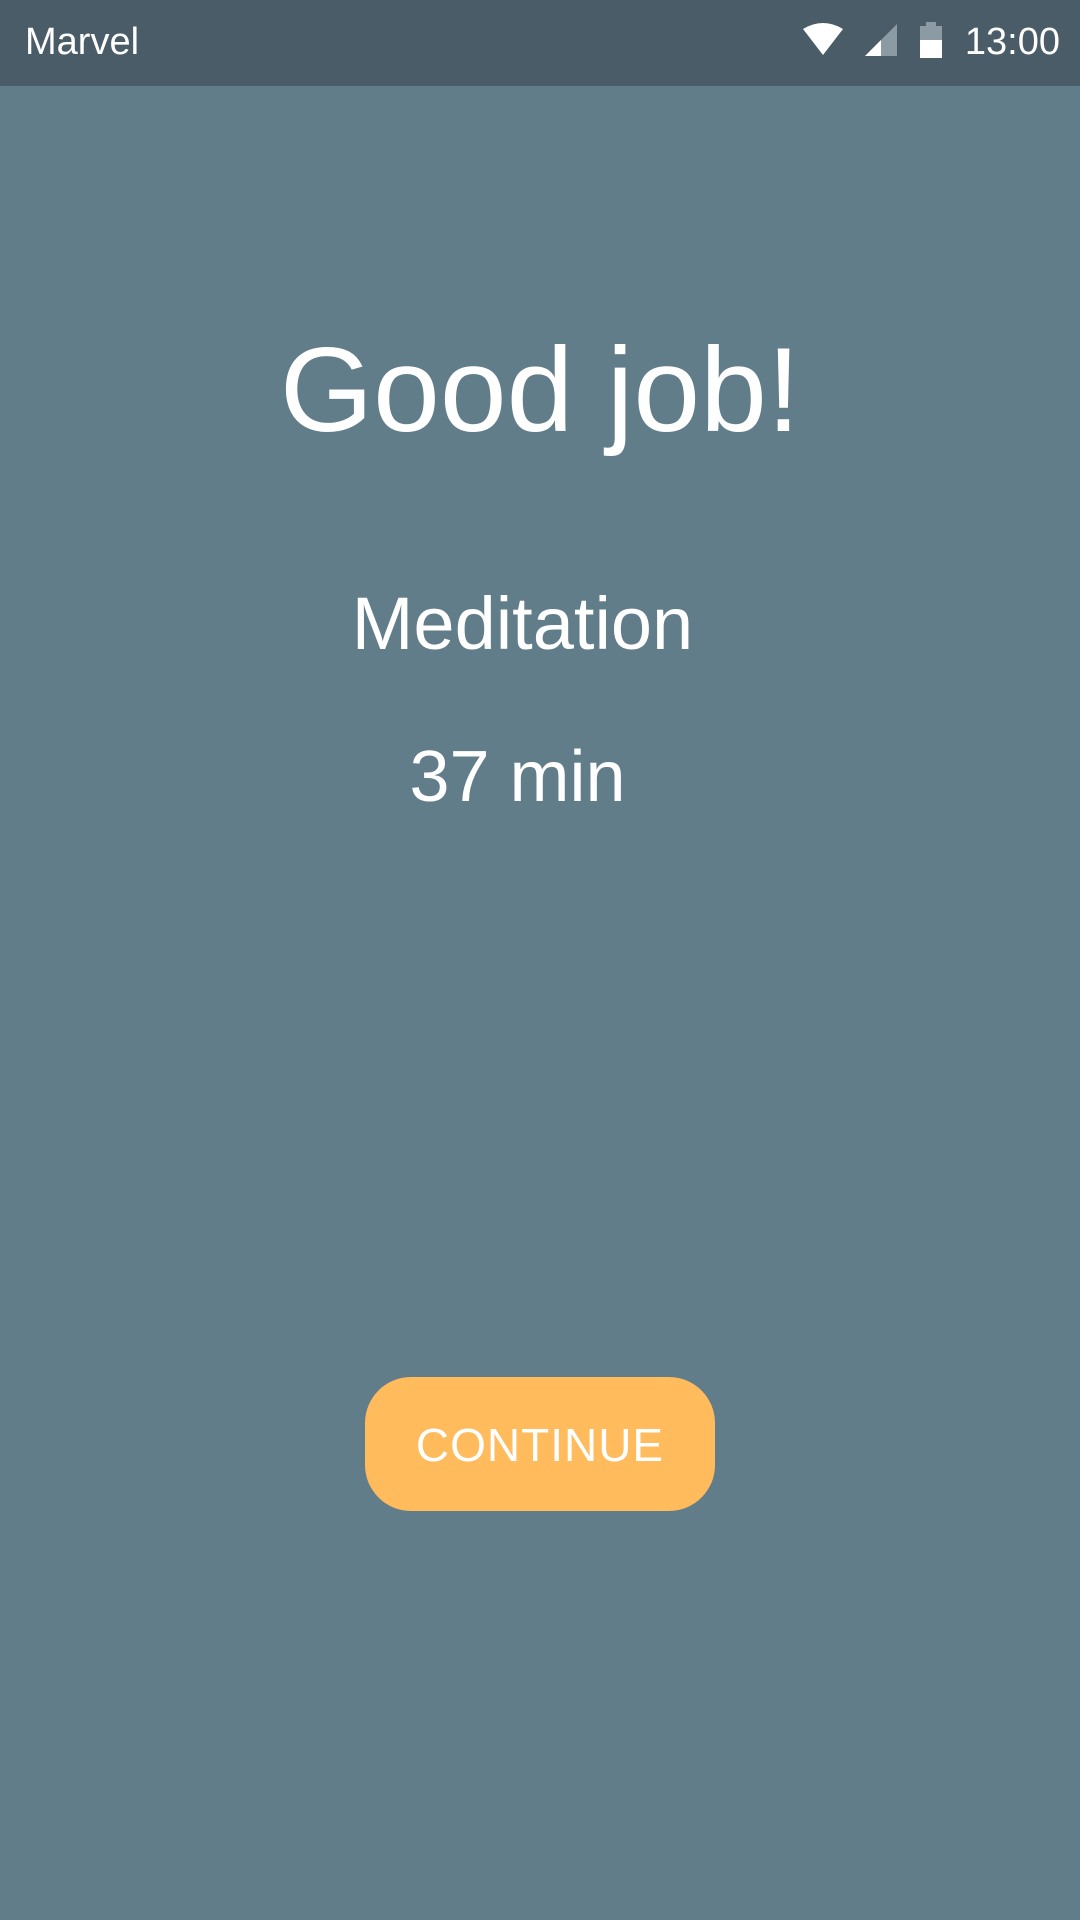 This screenshot has height=1920, width=1080. What do you see at coordinates (522, 623) in the screenshot?
I see `activity-name: Meditation` at bounding box center [522, 623].